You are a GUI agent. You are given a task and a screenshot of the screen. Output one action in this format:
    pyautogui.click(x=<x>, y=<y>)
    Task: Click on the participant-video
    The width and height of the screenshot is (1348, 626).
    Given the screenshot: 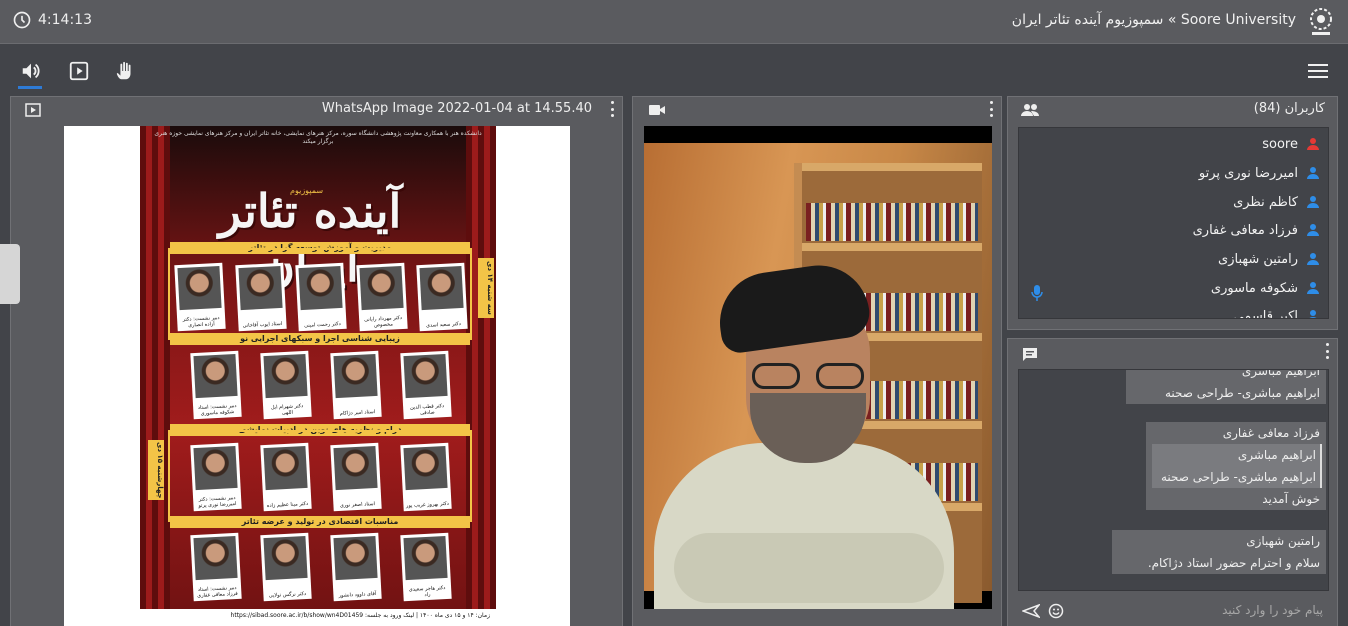 What is the action you would take?
    pyautogui.click(x=804, y=411)
    